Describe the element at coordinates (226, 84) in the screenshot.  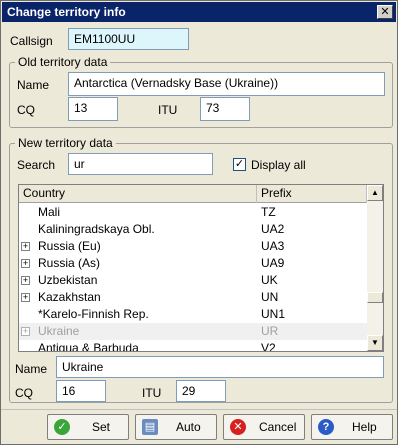
I see `old-name-field: Antarctica (Vernadsky Base (Ukraine))` at that location.